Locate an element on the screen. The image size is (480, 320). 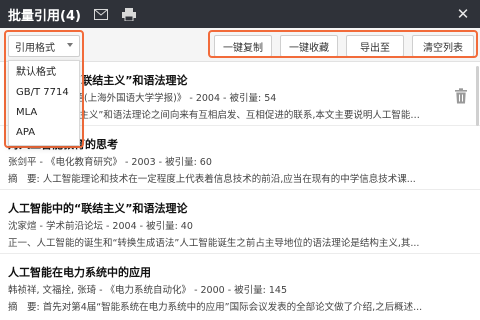
trash-icon is located at coordinates (461, 96).